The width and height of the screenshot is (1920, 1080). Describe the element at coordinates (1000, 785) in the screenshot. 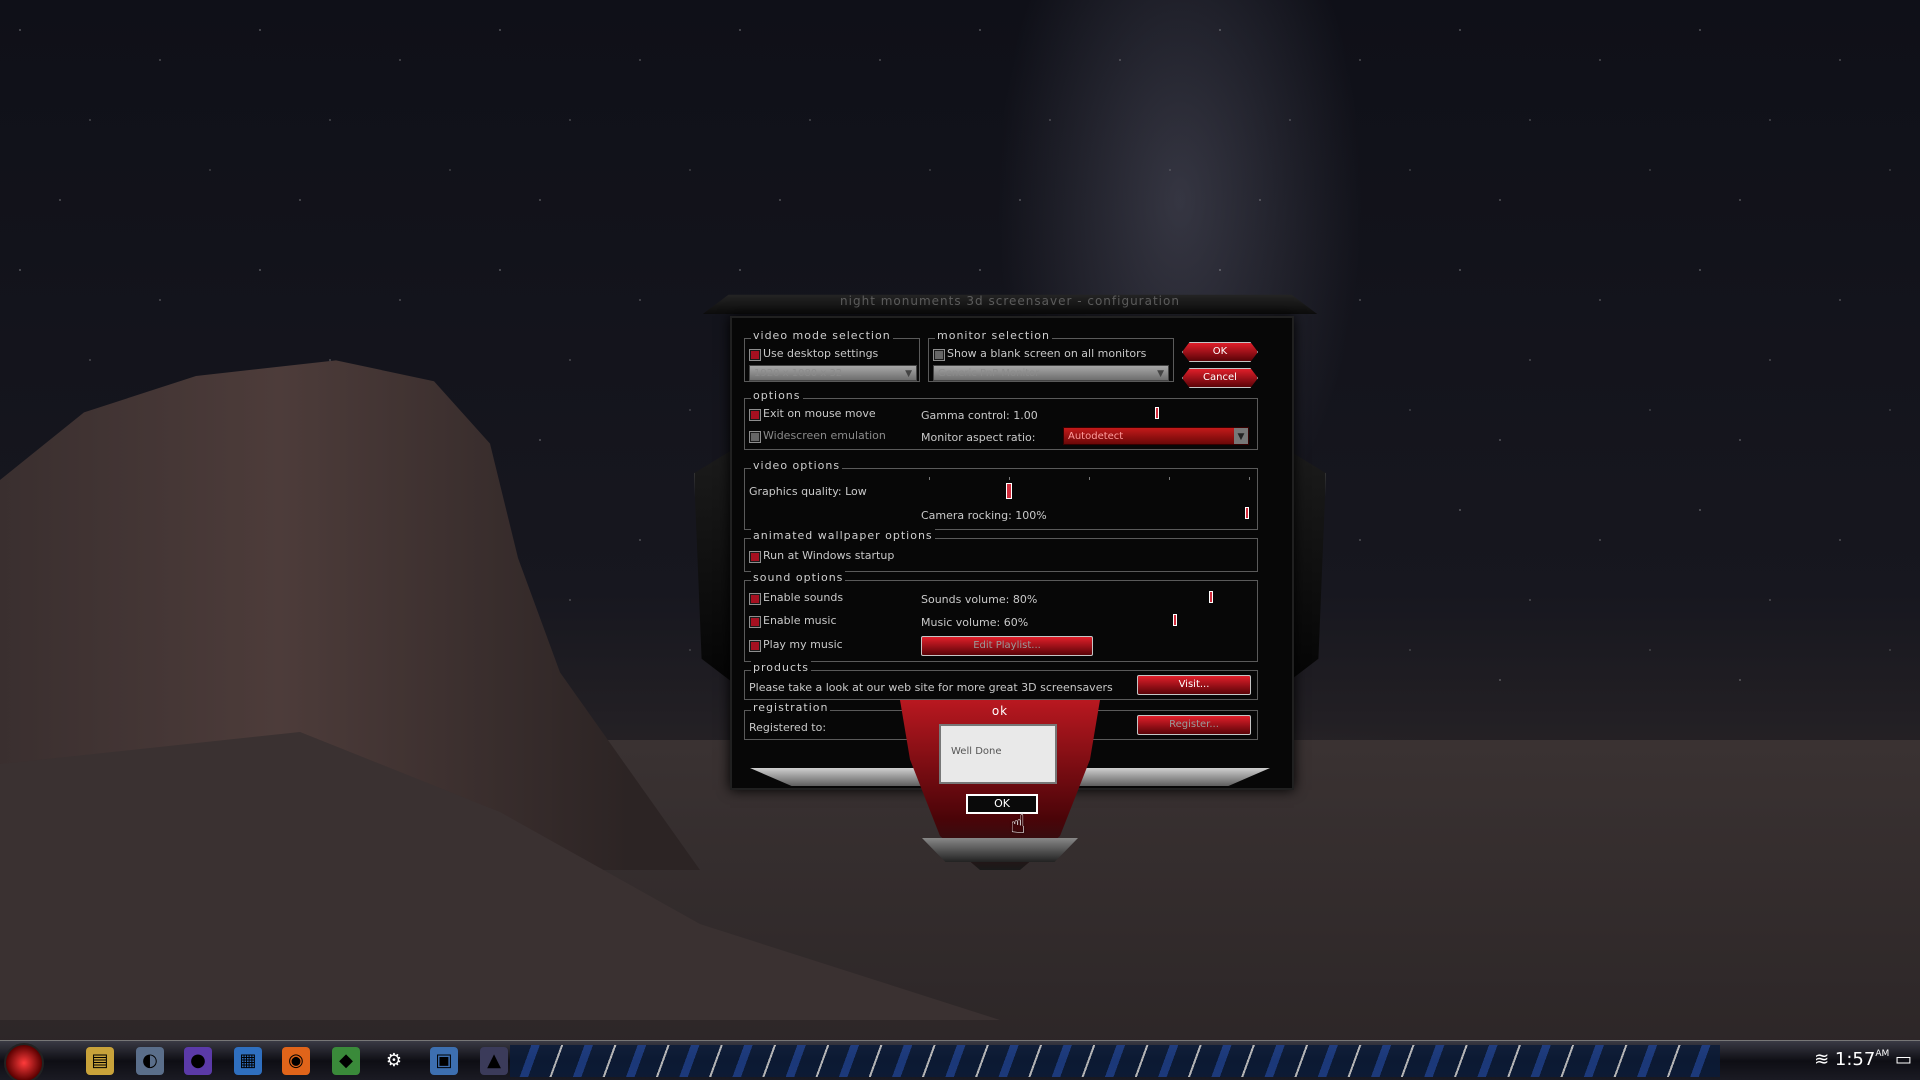

I see `well-done-dialog: ok Well Done OK ☝` at that location.